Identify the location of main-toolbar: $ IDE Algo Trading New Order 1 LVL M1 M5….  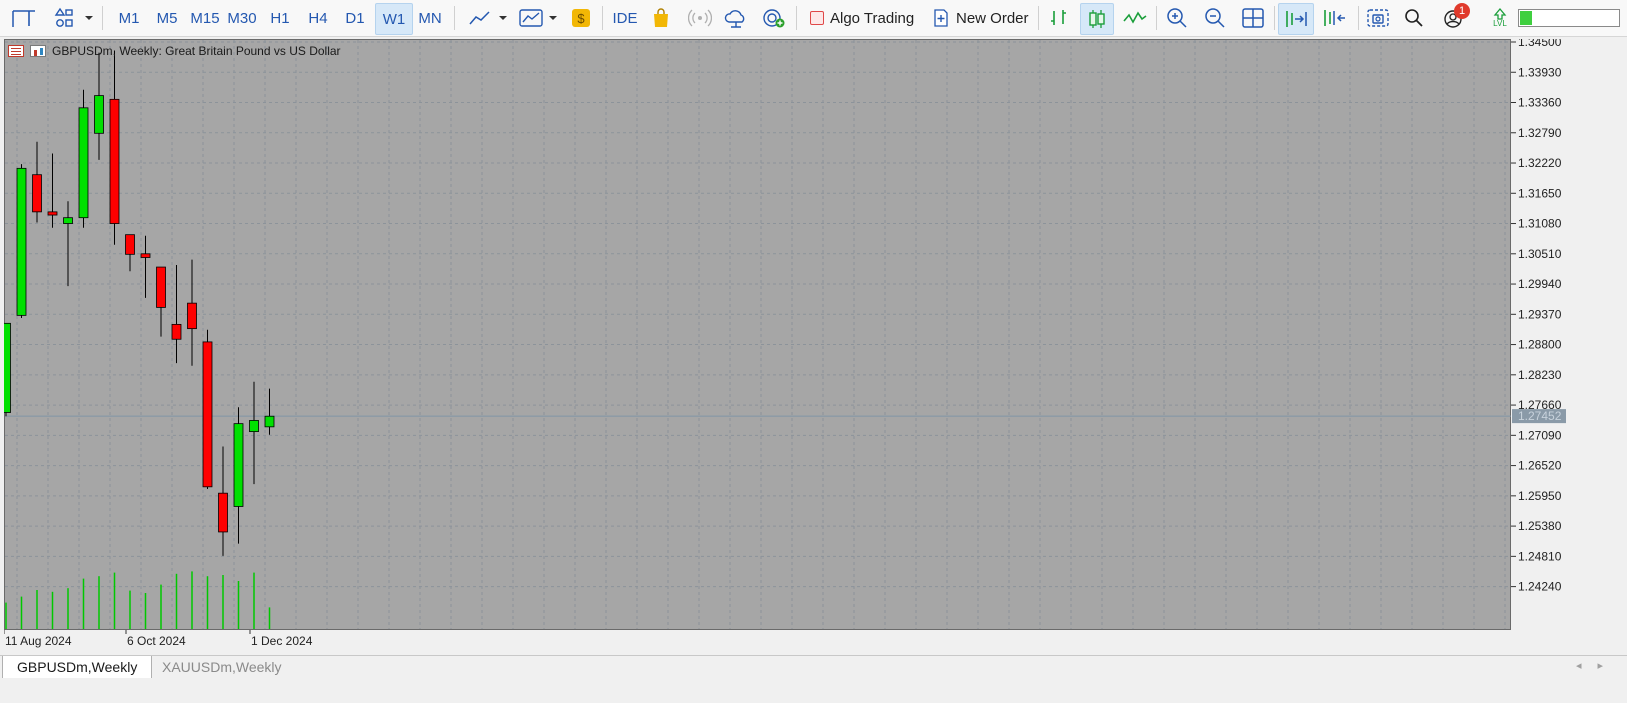
(813, 18).